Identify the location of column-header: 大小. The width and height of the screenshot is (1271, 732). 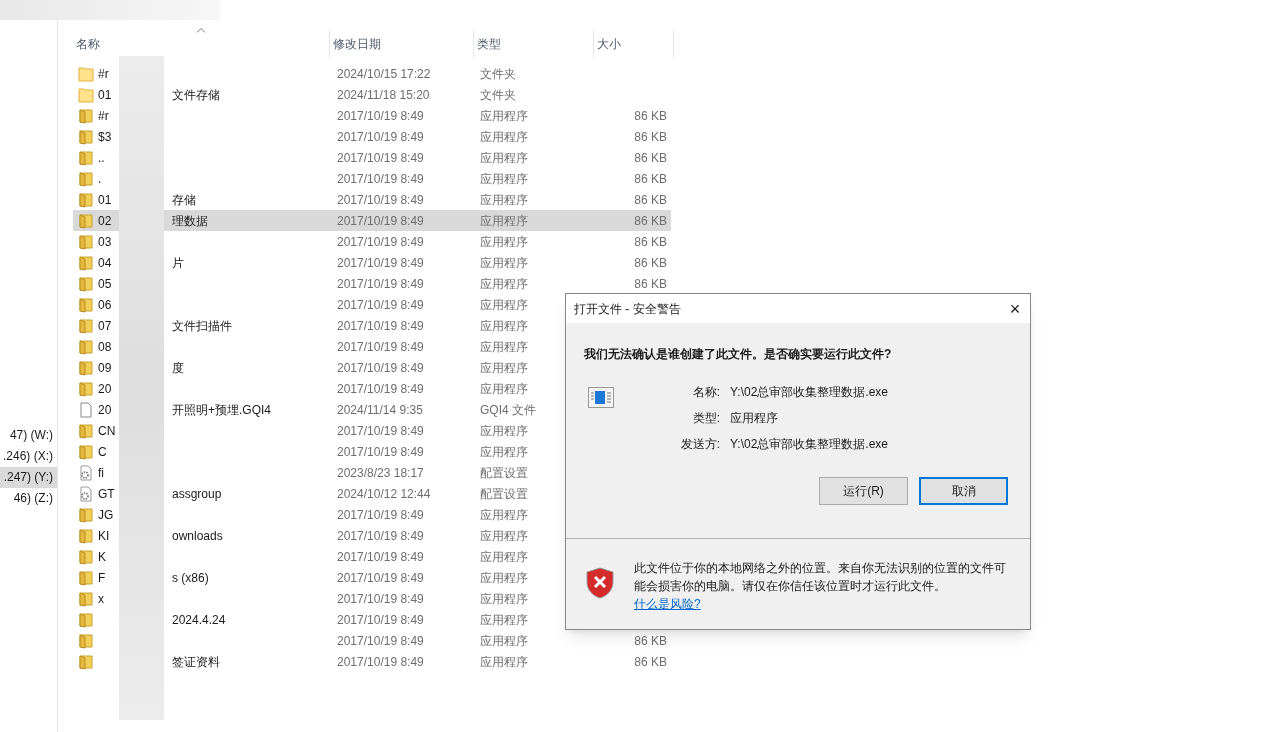
(634, 44).